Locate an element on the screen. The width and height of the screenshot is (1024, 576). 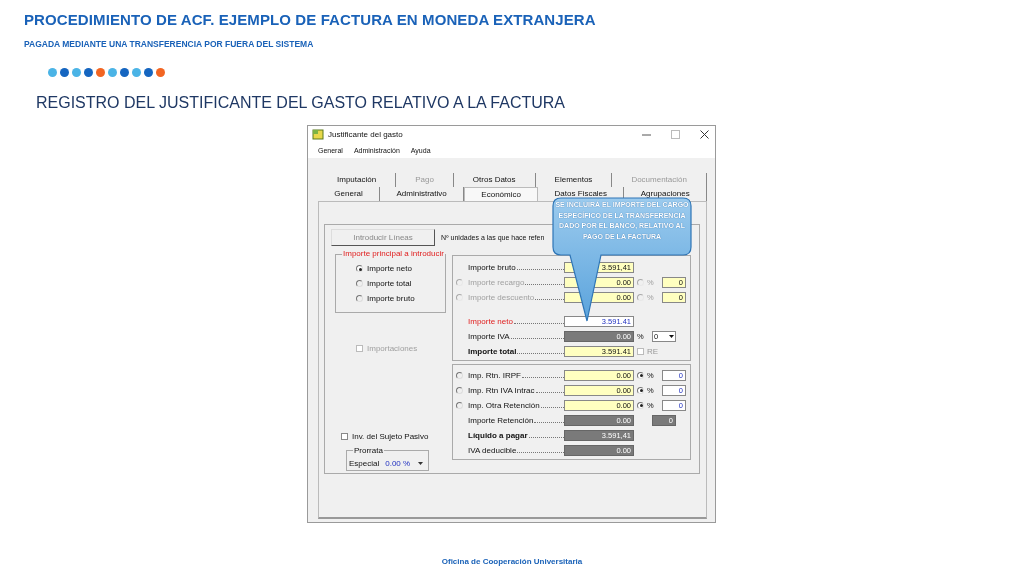
slide-footer: Oficina de Cooperación Universitaria is located at coordinates (512, 561).